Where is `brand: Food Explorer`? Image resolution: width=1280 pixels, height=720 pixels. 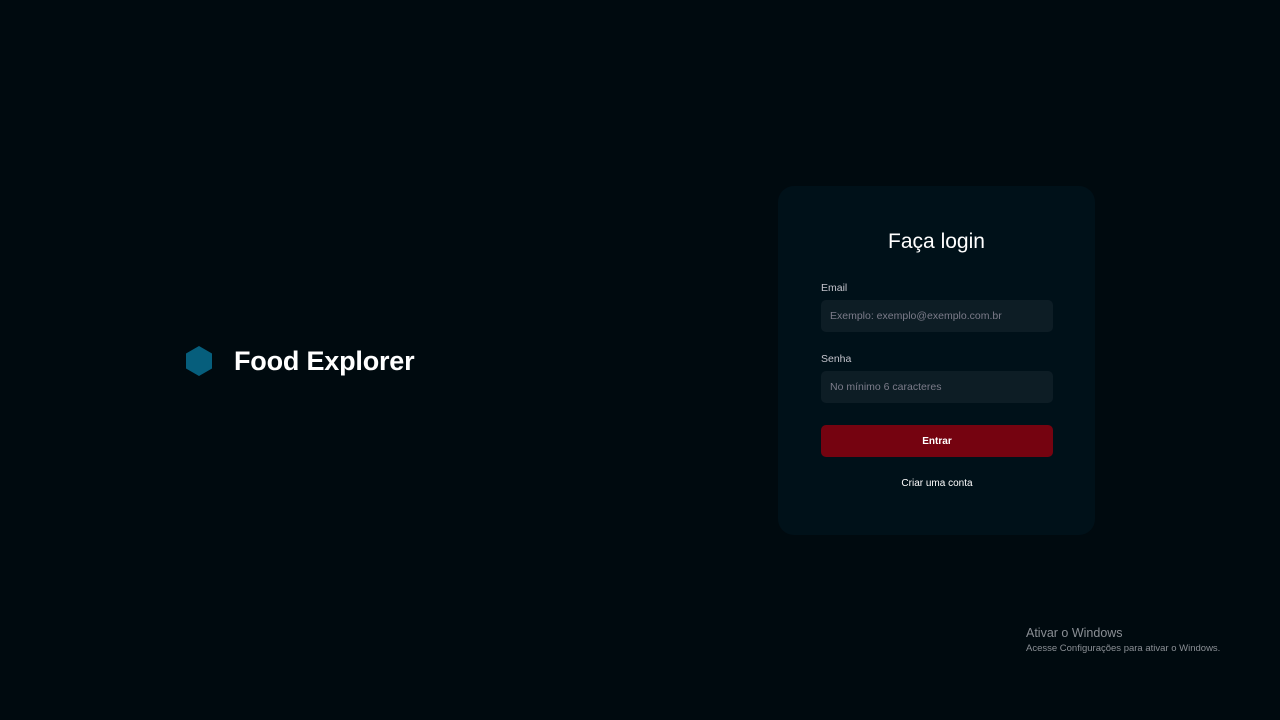 brand: Food Explorer is located at coordinates (300, 361).